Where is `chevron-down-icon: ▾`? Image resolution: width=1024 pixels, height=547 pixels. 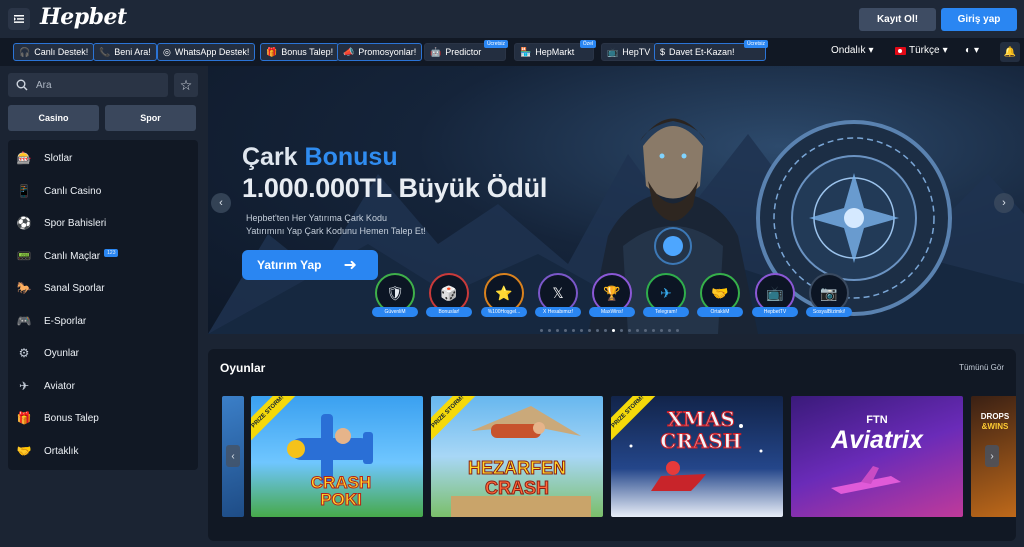
chevron-down-icon: ▾ is located at coordinates (945, 50).